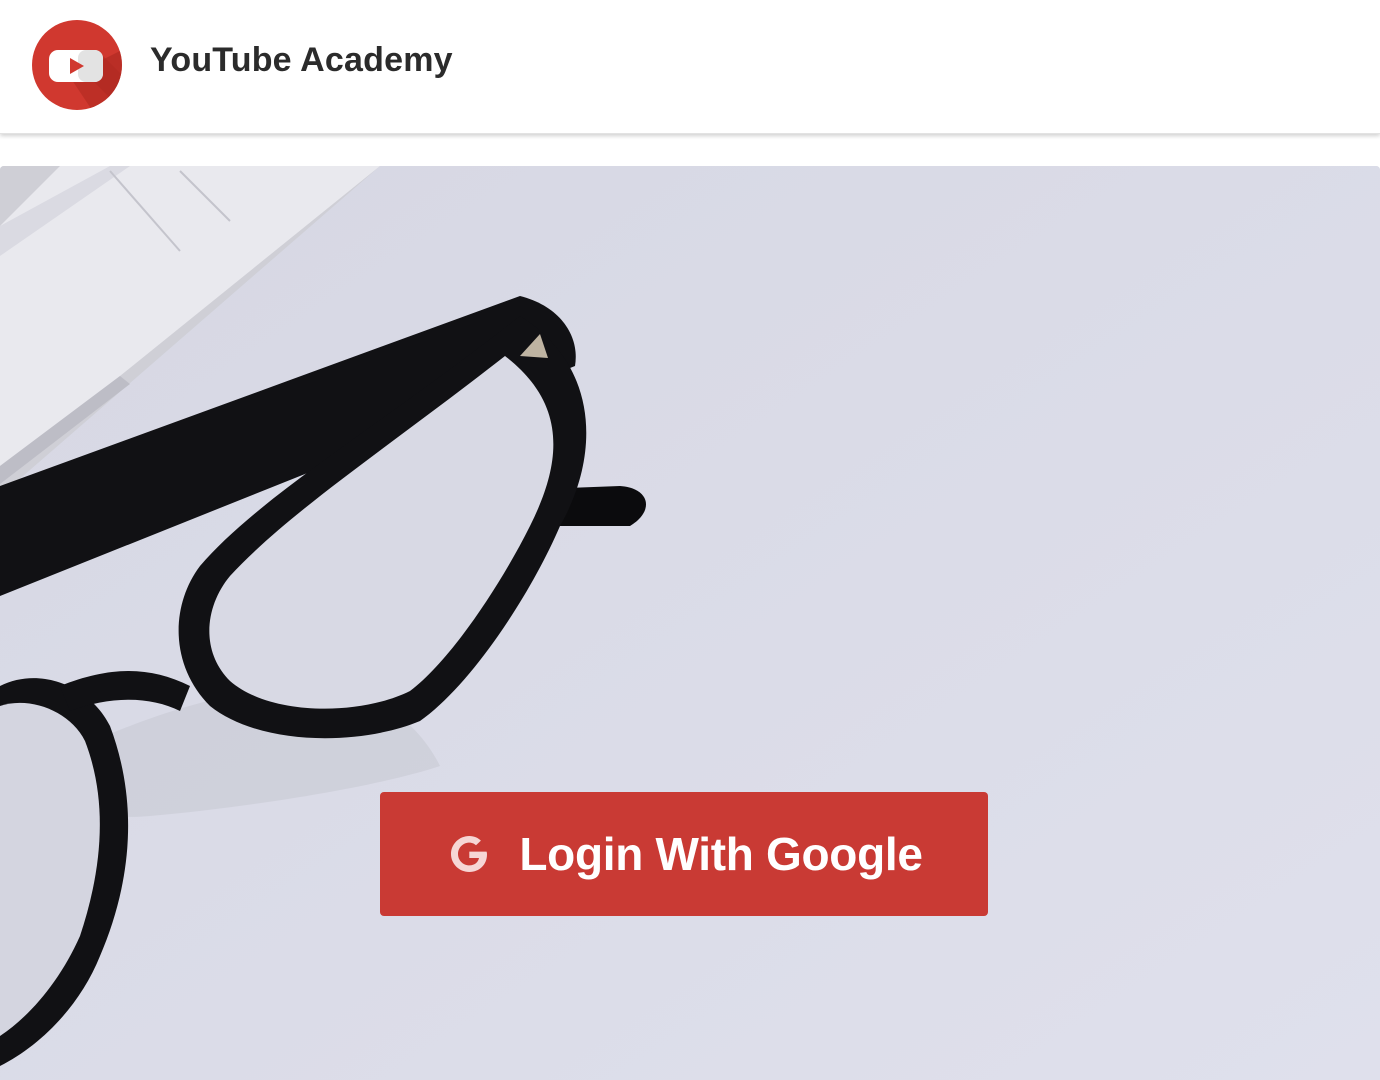 This screenshot has height=1080, width=1380. What do you see at coordinates (690, 67) in the screenshot?
I see `top-header: YouTube Academy` at bounding box center [690, 67].